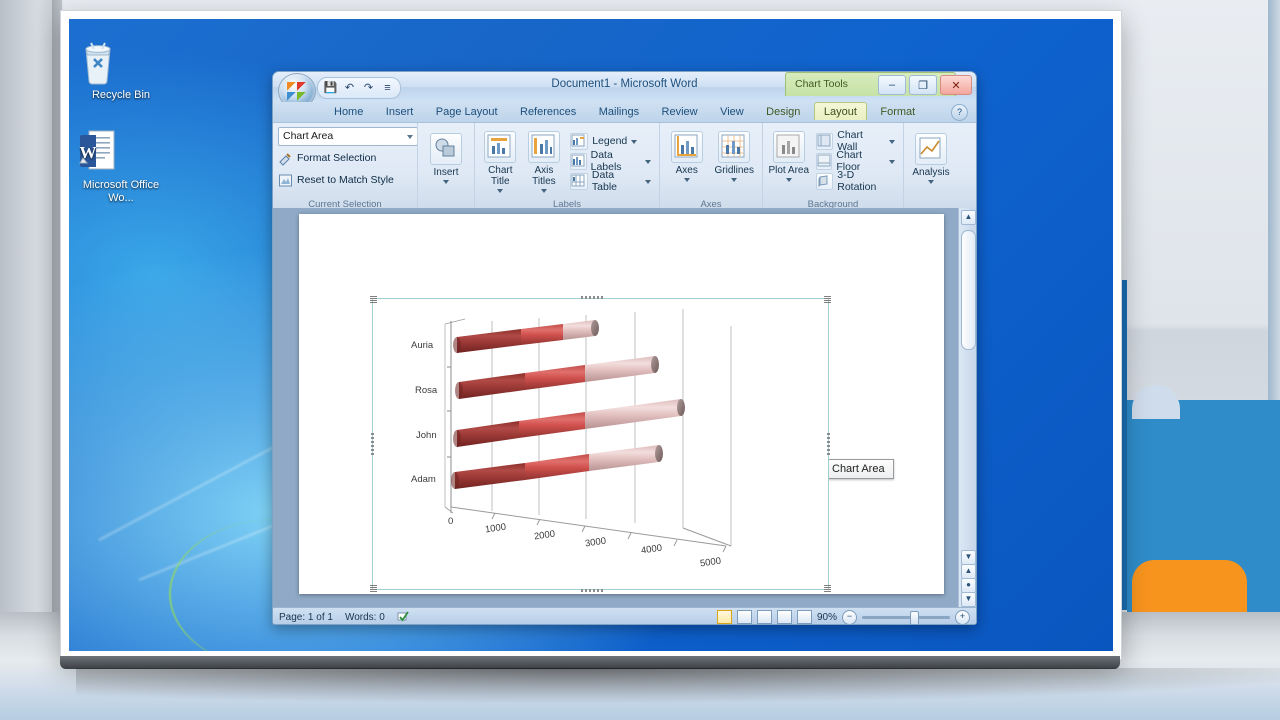 The width and height of the screenshot is (1280, 720). I want to click on format-selection-icon, so click(285, 158).